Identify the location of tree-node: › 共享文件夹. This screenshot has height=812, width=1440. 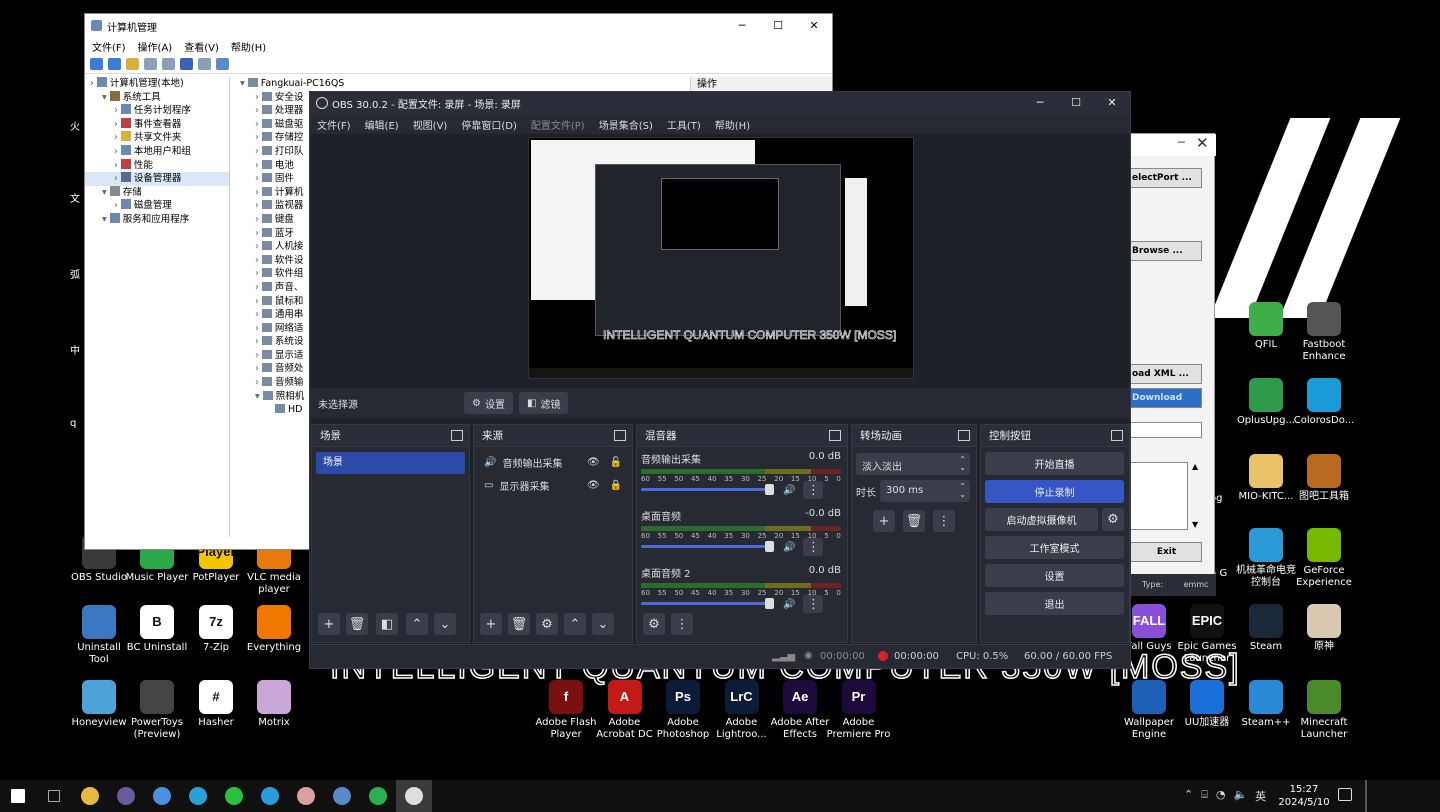
(157, 138).